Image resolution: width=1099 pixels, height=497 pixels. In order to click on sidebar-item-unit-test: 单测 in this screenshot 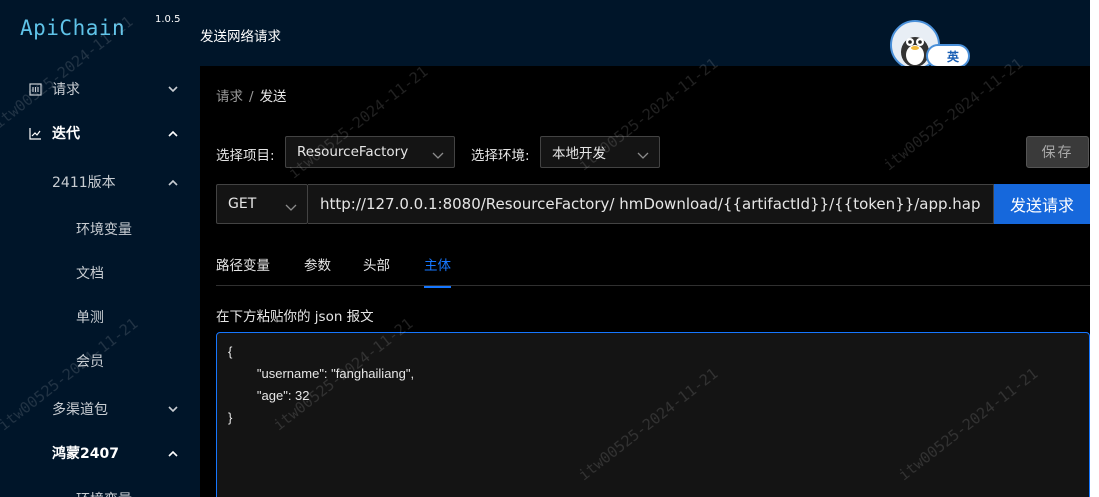, I will do `click(100, 317)`.